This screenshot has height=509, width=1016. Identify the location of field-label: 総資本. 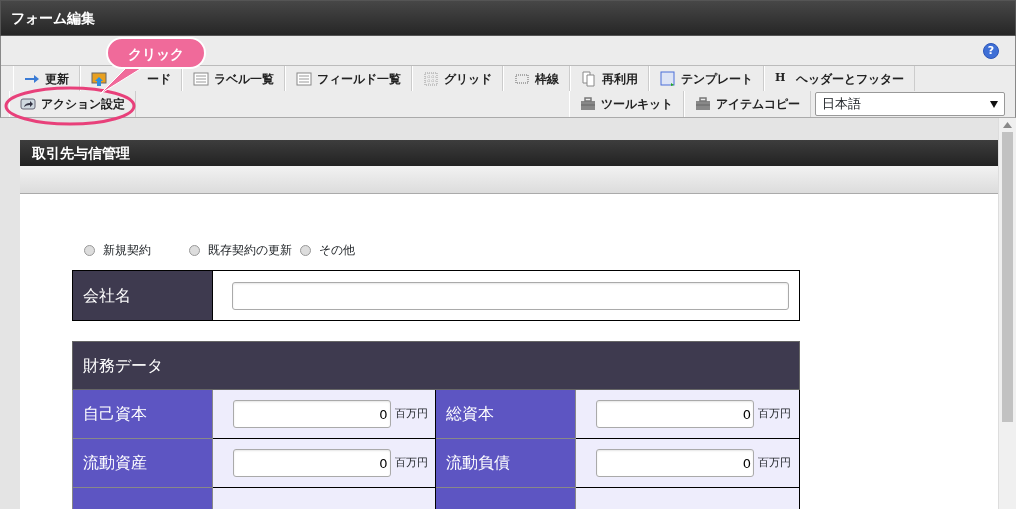
(506, 414).